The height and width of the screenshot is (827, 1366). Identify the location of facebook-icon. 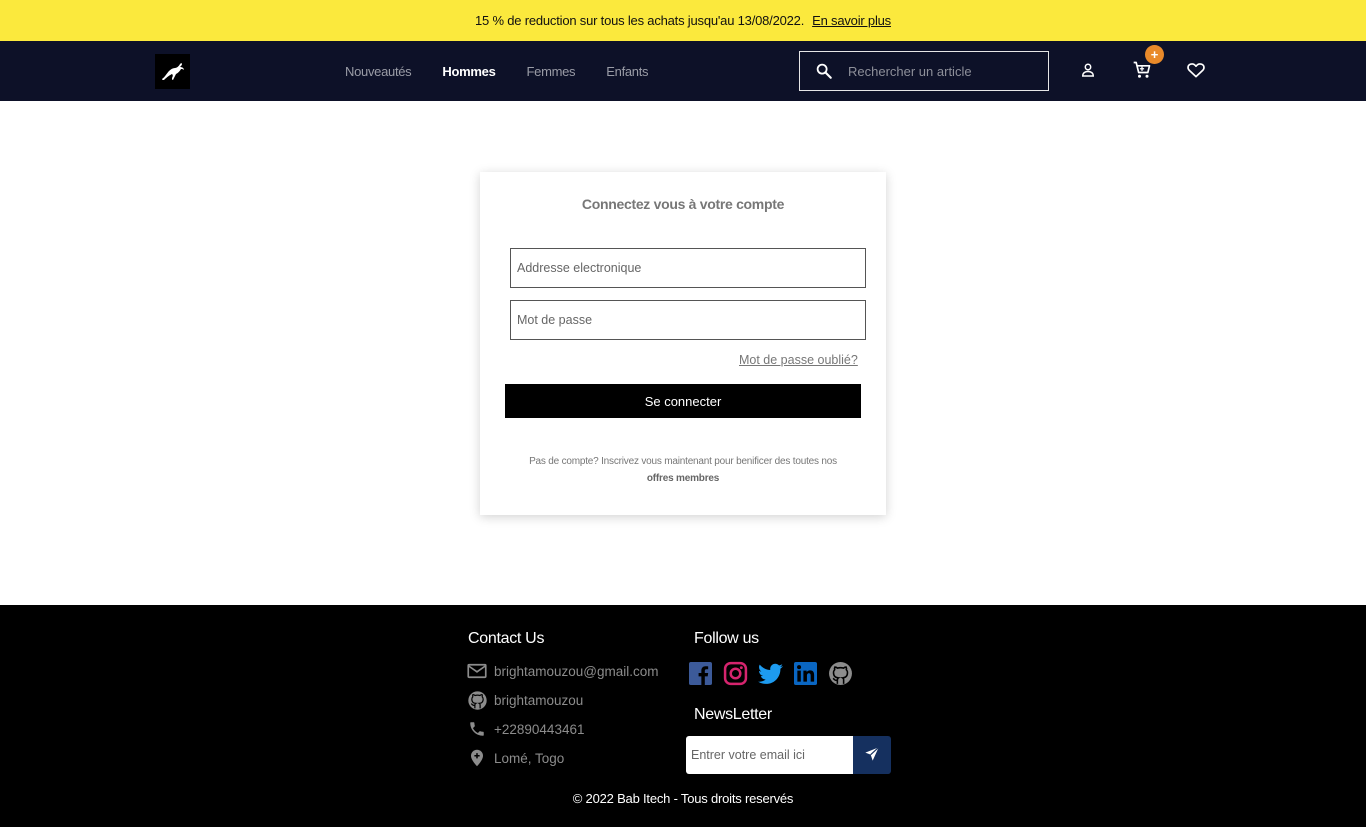
(700, 673).